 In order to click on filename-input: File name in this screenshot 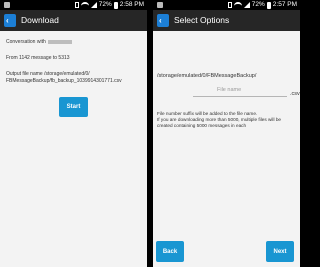, I will do `click(240, 91)`.